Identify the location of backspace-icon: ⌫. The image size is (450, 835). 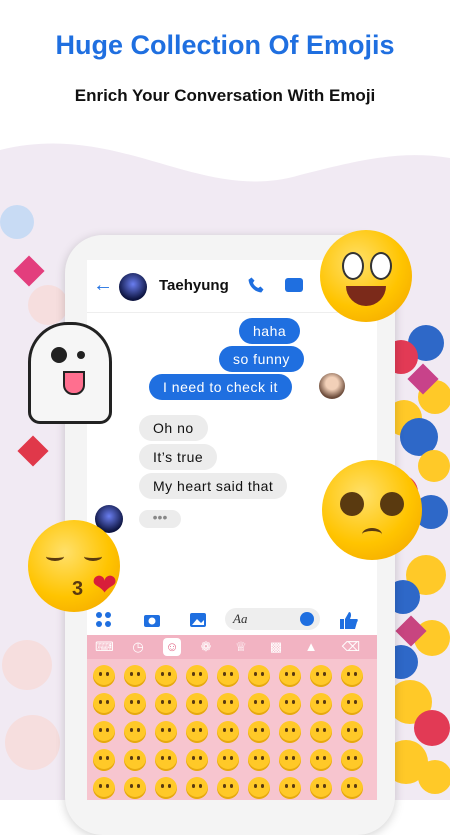
(351, 647).